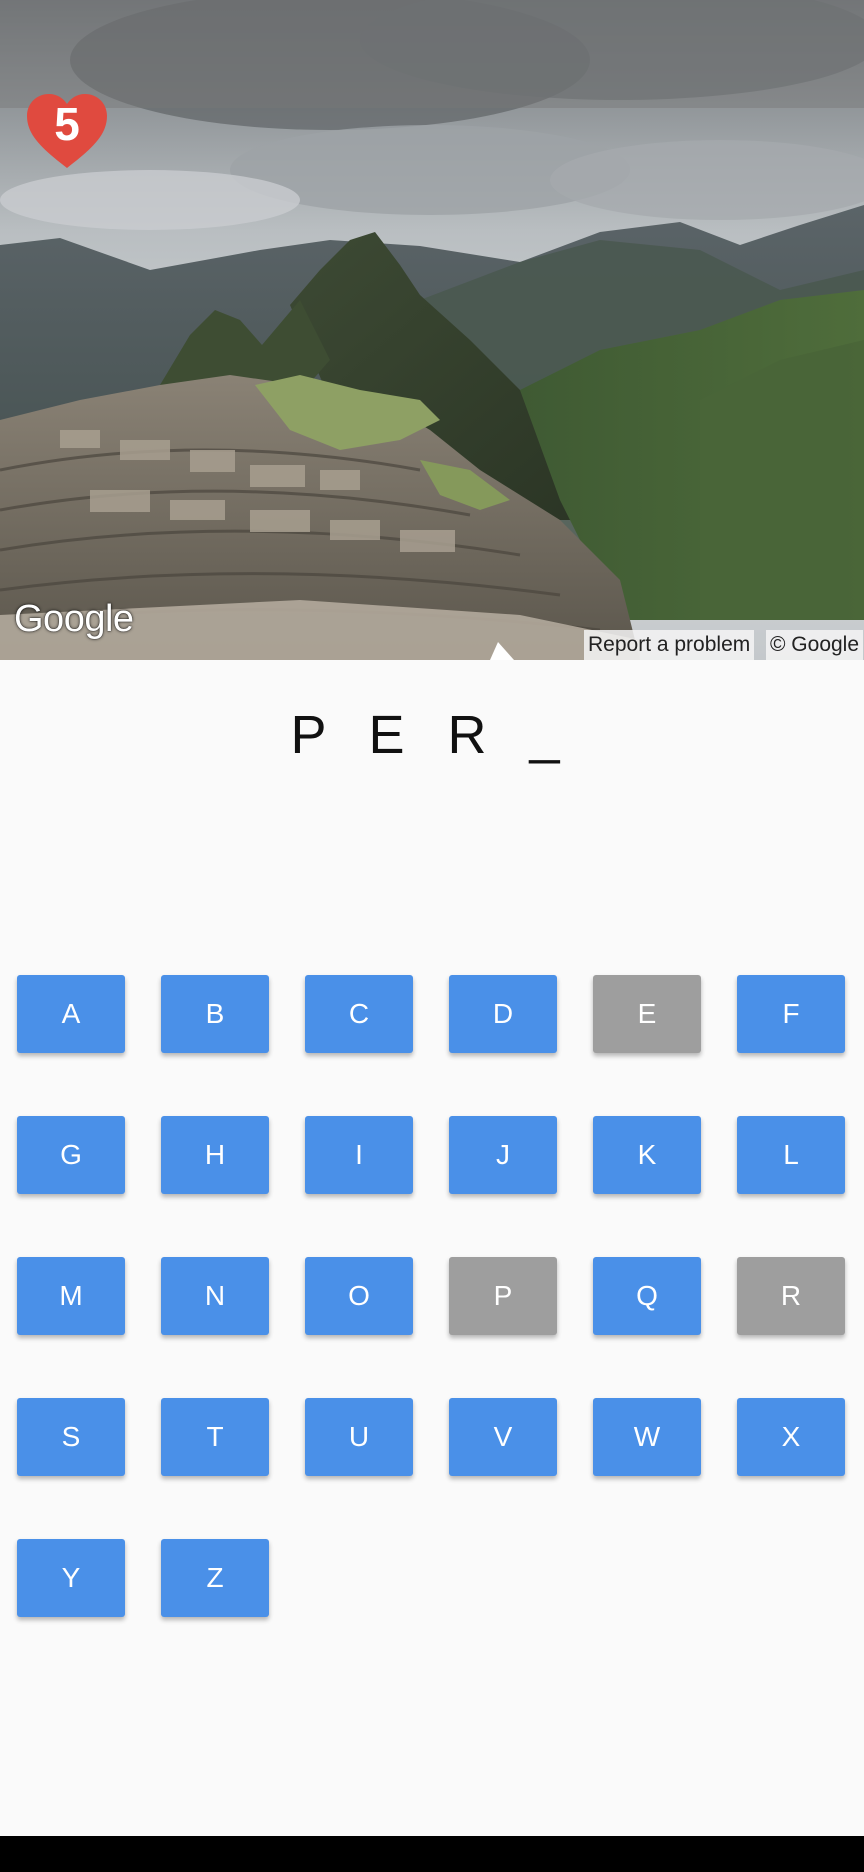 Image resolution: width=864 pixels, height=1872 pixels. I want to click on key-m-button: M, so click(71, 1296).